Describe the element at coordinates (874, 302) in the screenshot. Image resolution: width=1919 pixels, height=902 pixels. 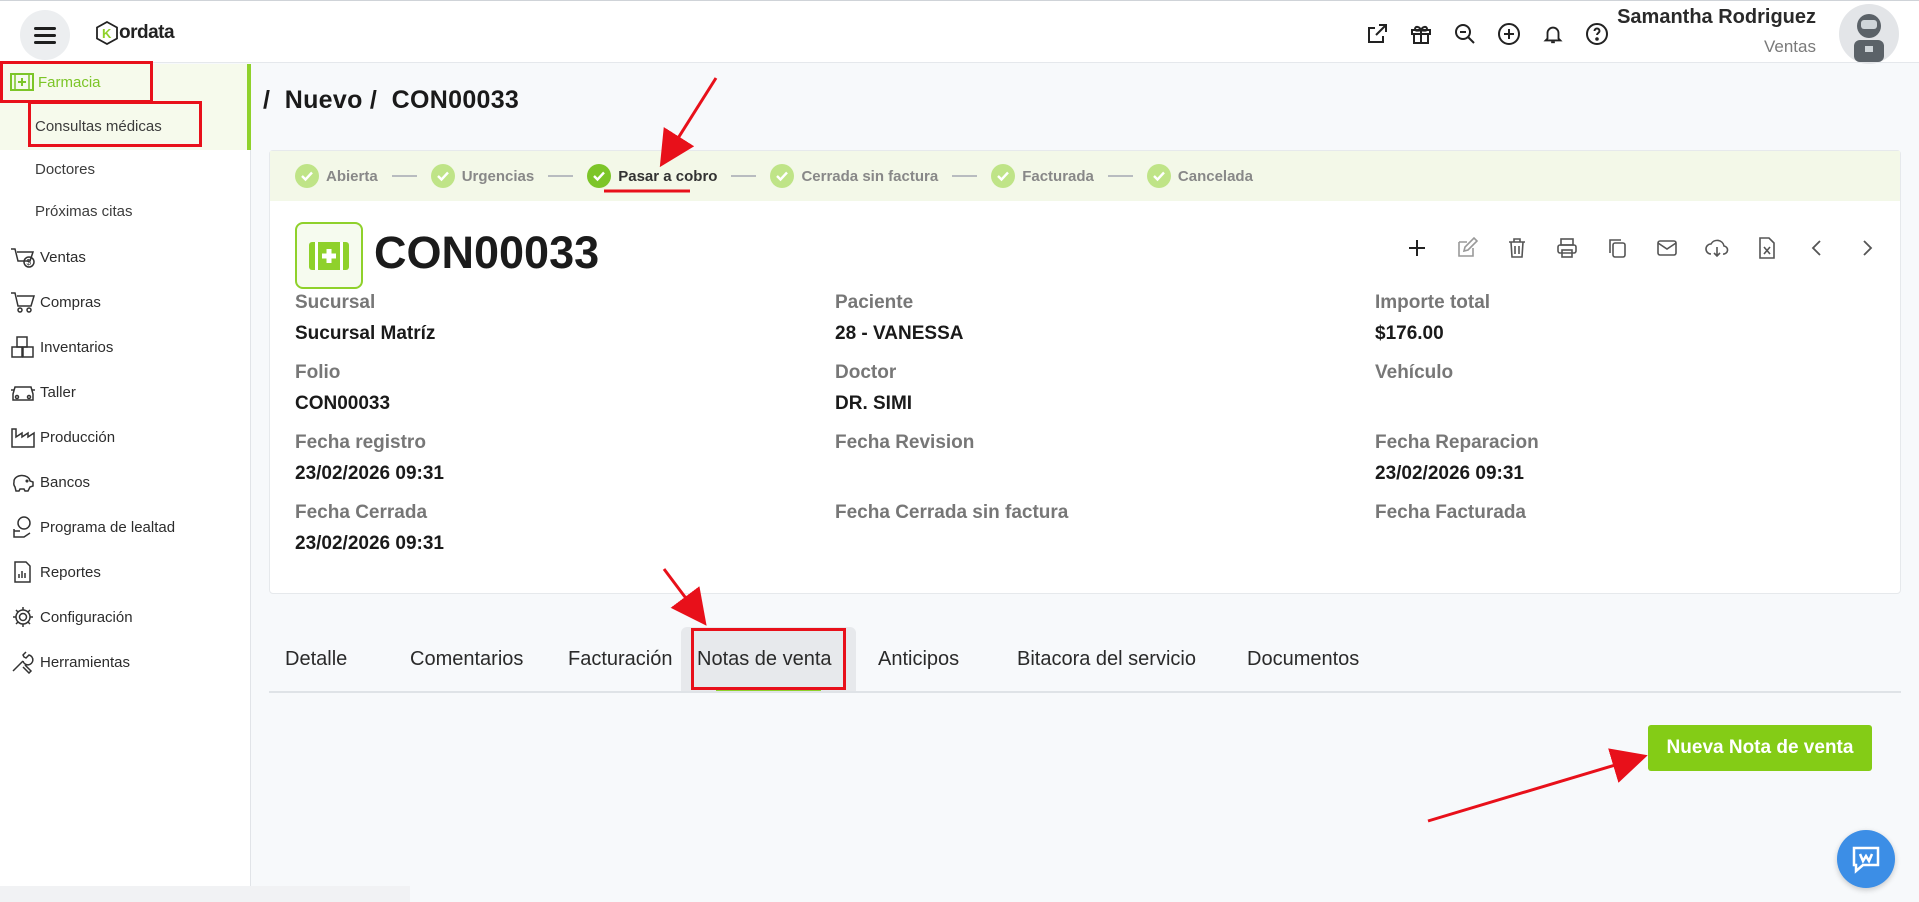
I see `field-label-paciente: Paciente` at that location.